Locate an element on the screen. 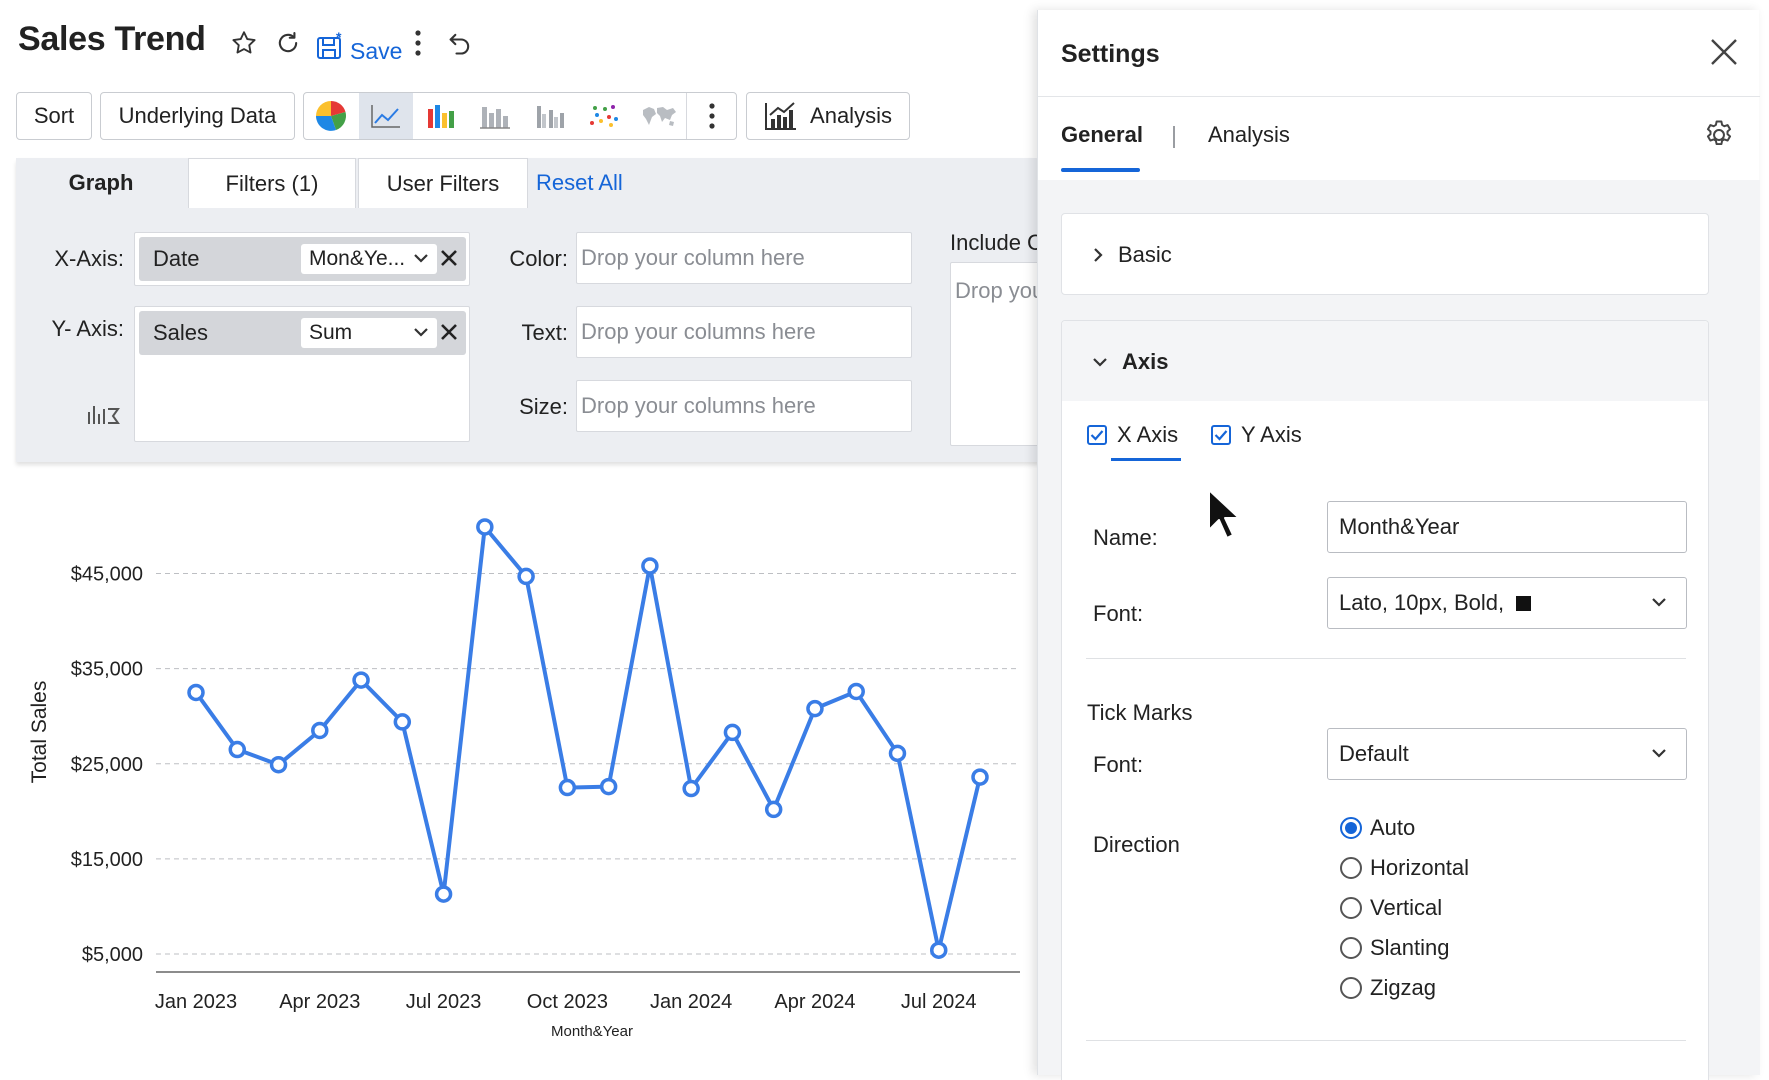 This screenshot has width=1769, height=1080. scatter-icon is located at coordinates (604, 116).